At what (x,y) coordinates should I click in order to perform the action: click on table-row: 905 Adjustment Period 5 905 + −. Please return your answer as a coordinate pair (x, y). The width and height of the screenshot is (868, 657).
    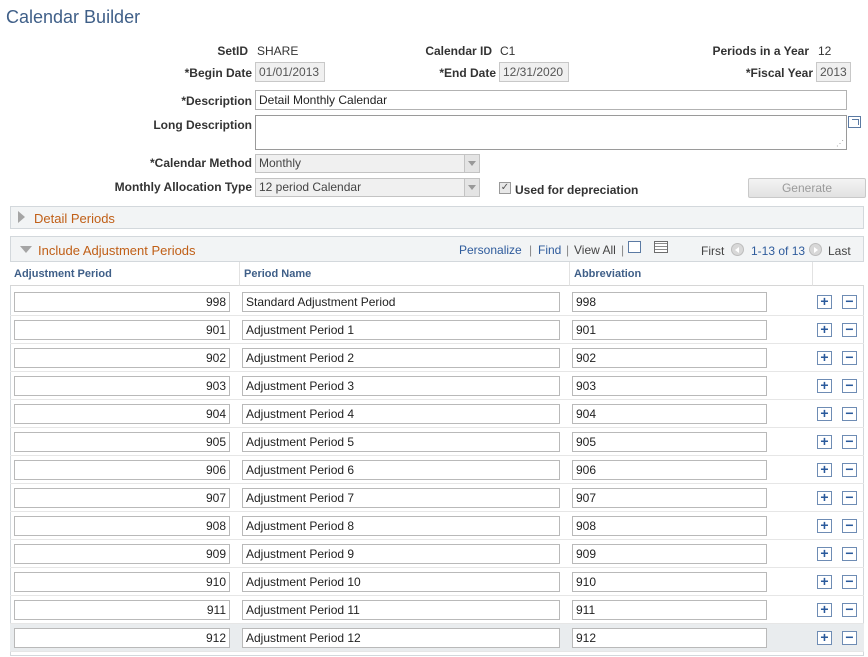
    Looking at the image, I should click on (437, 442).